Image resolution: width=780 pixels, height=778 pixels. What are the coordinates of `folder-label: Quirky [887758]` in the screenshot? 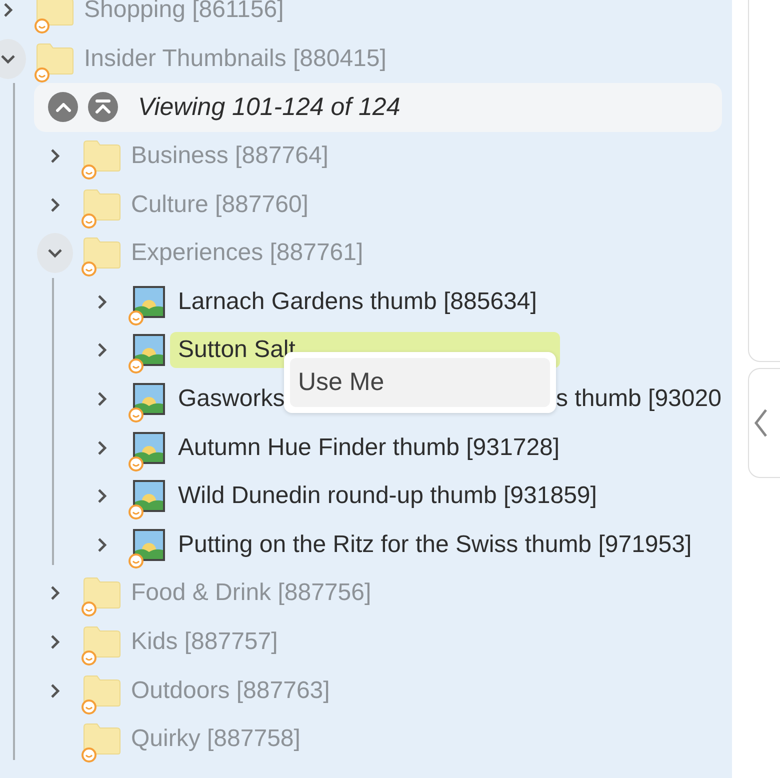 It's located at (215, 739).